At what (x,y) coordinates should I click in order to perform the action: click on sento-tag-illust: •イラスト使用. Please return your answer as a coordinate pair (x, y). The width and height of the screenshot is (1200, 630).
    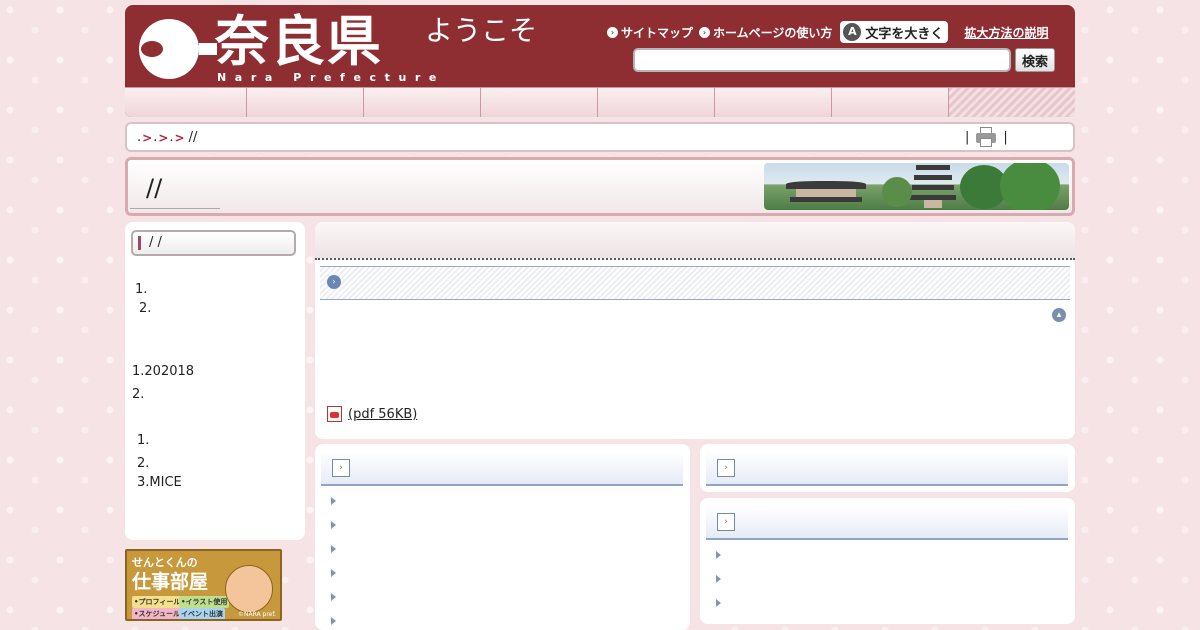
    Looking at the image, I should click on (204, 602).